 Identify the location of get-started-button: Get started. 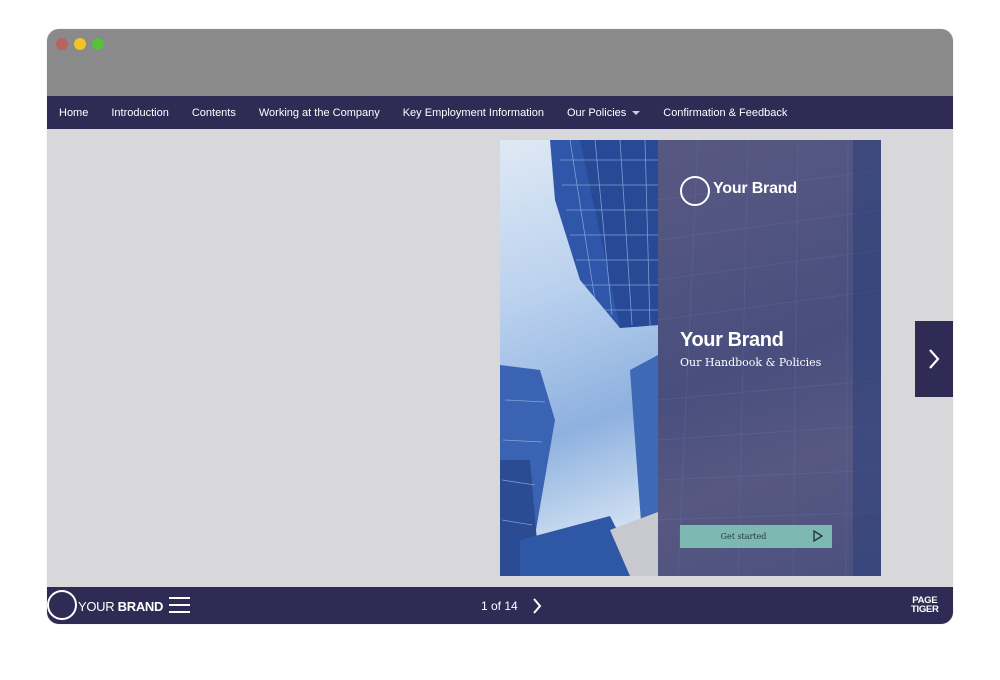
(756, 536).